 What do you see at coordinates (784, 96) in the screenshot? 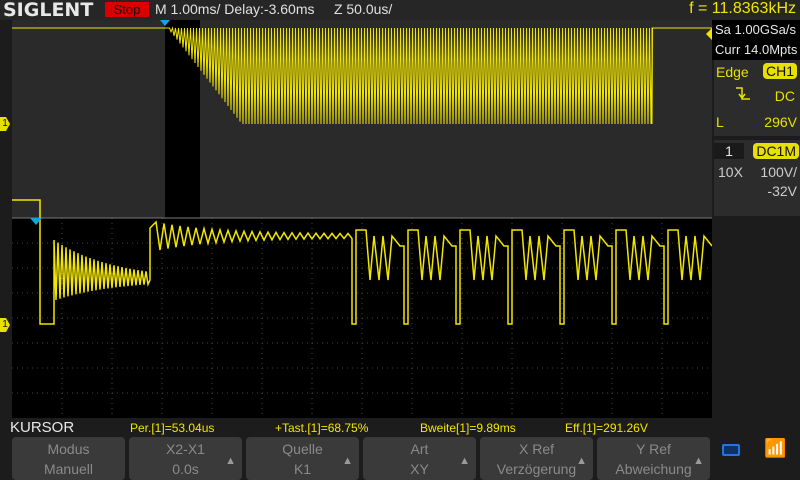
I see `trigger-coupling: DC` at bounding box center [784, 96].